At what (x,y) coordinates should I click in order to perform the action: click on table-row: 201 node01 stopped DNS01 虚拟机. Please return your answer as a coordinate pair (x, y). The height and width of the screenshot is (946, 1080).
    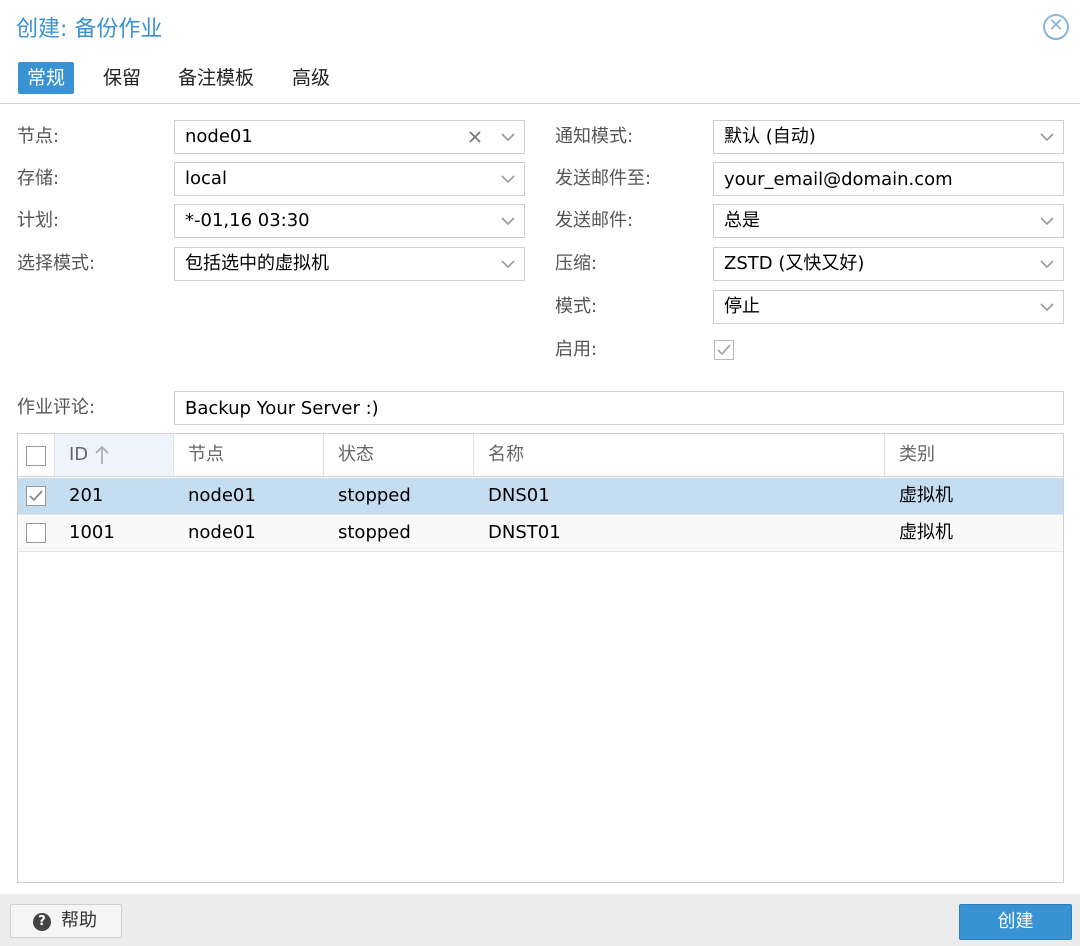
    Looking at the image, I should click on (540, 496).